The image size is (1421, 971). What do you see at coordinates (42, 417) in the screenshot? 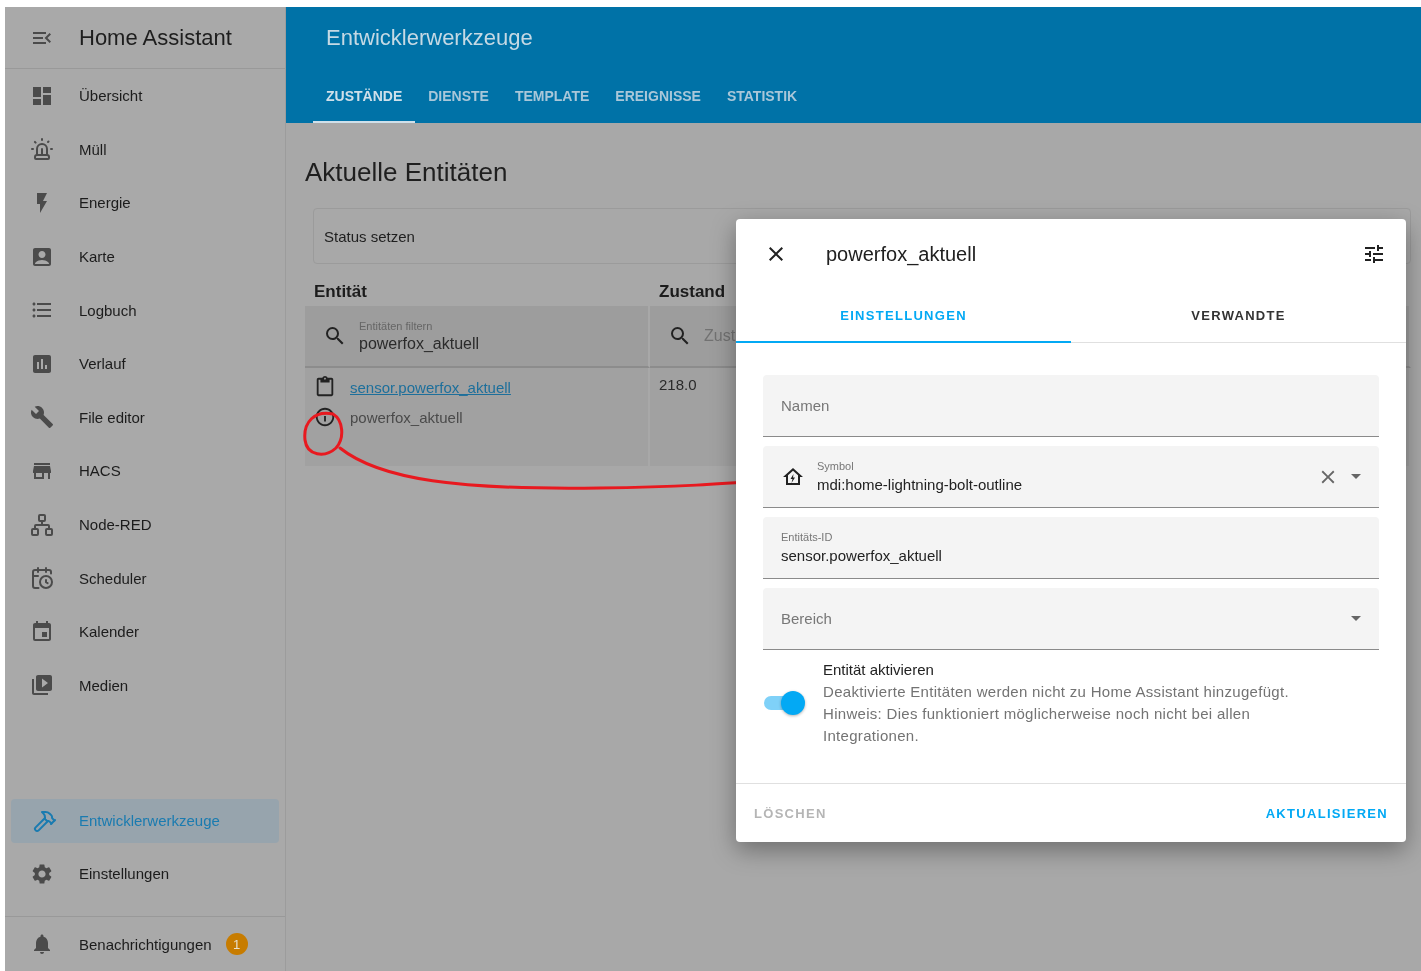
I see `wrench-icon` at bounding box center [42, 417].